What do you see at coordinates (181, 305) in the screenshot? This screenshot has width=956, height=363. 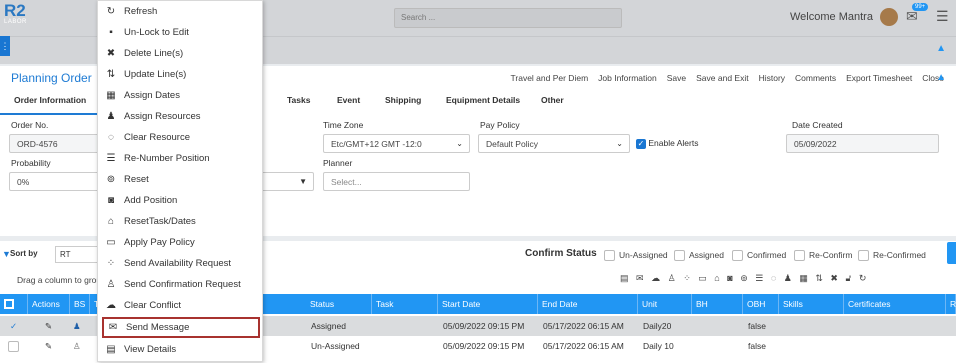 I see `menu-item-clear-conflict: ☁ Clear Conflict` at bounding box center [181, 305].